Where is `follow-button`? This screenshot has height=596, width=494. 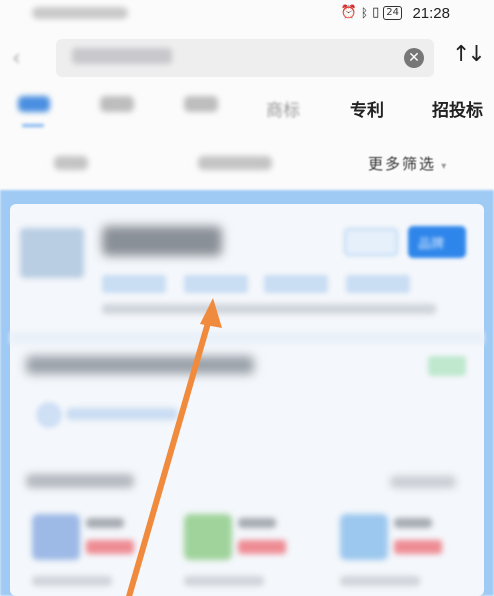
follow-button is located at coordinates (371, 242).